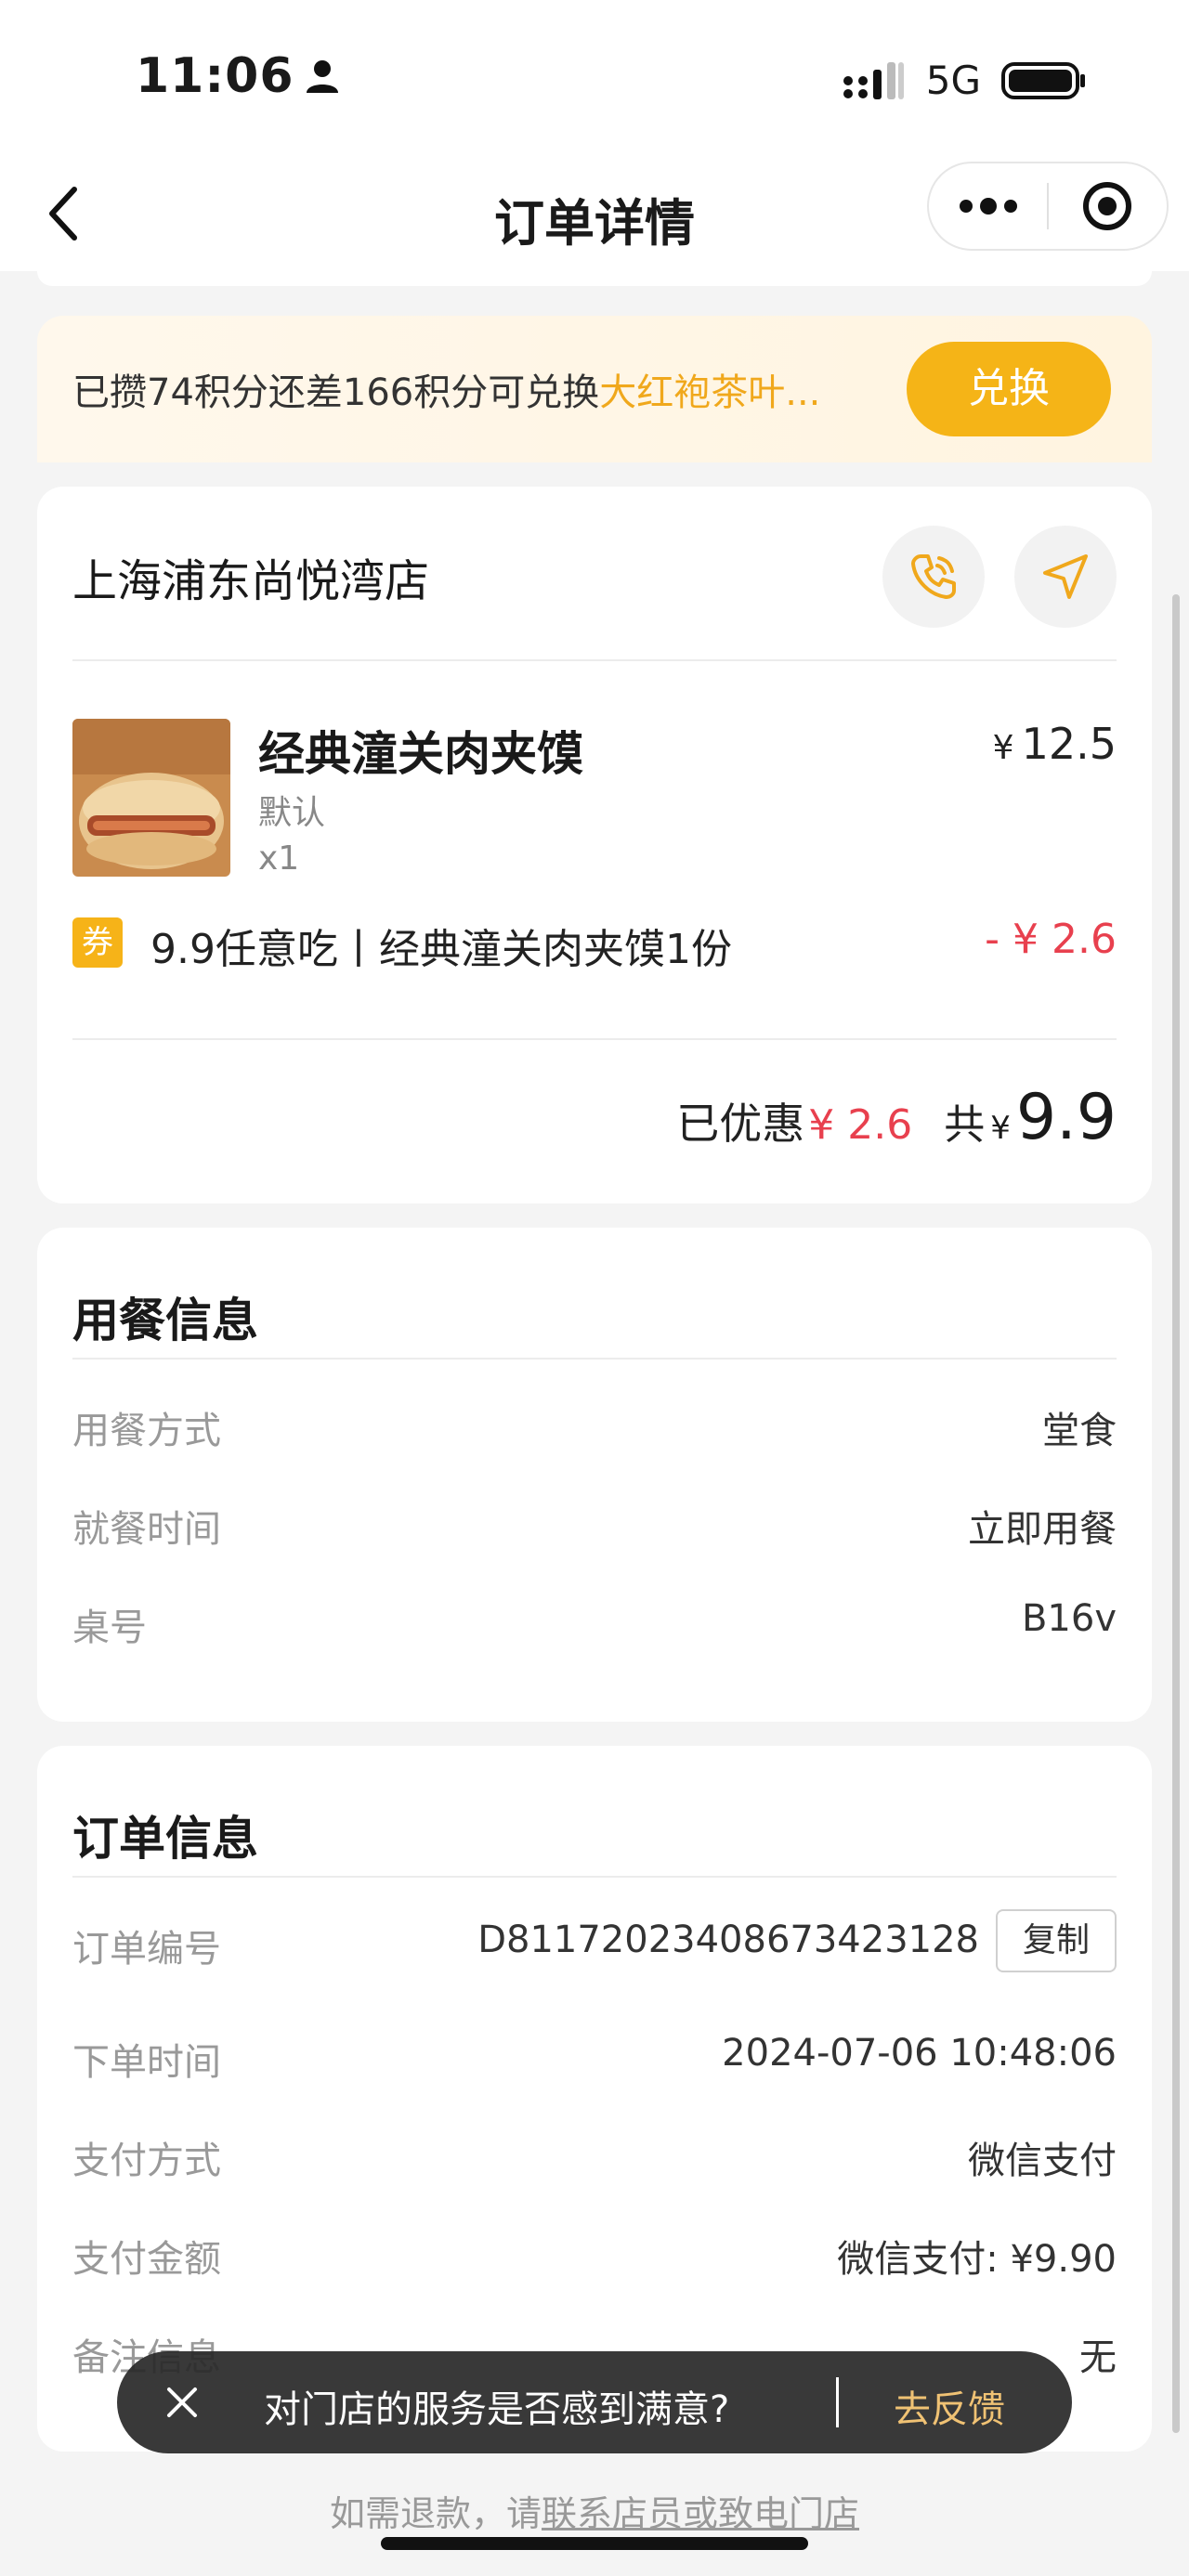  Describe the element at coordinates (110, 1628) in the screenshot. I see `row-key: 桌号` at that location.